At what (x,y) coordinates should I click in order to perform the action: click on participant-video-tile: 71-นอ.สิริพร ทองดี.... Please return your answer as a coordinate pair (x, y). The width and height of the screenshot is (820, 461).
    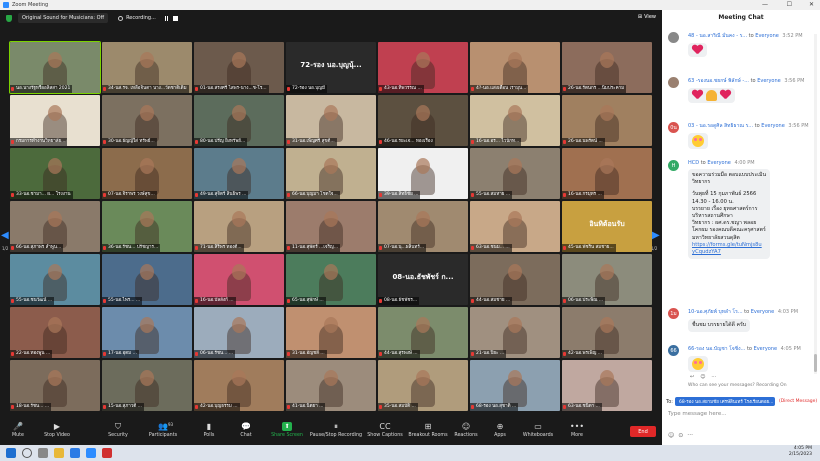
    Looking at the image, I should click on (239, 226).